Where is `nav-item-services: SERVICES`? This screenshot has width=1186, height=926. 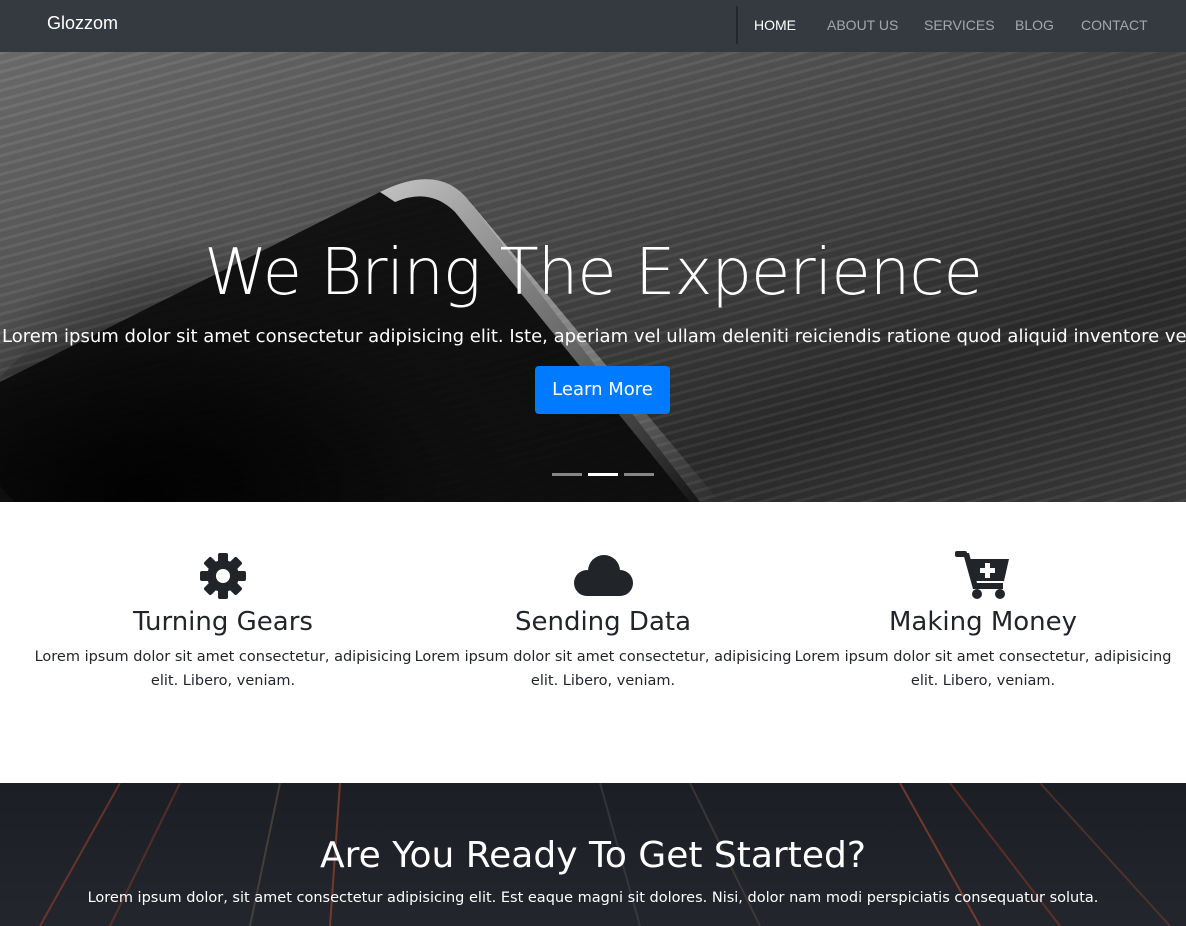 nav-item-services: SERVICES is located at coordinates (959, 25).